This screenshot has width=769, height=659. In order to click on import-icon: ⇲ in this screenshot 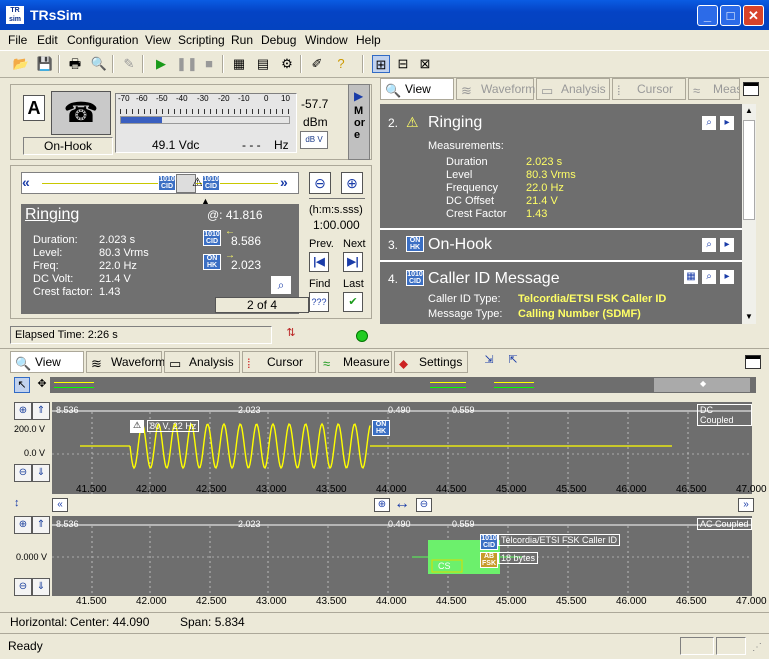, I will do `click(489, 362)`.